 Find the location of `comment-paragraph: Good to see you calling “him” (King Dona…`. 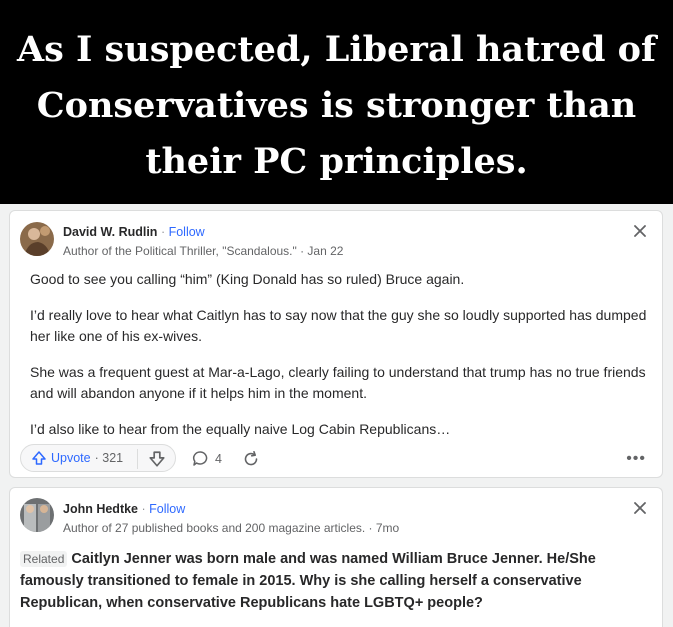

comment-paragraph: Good to see you calling “him” (King Dona… is located at coordinates (247, 279).